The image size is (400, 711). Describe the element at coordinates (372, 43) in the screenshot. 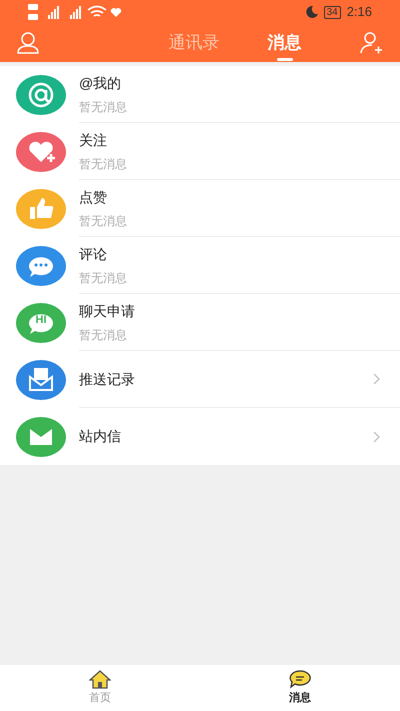

I see `add-user-icon` at that location.